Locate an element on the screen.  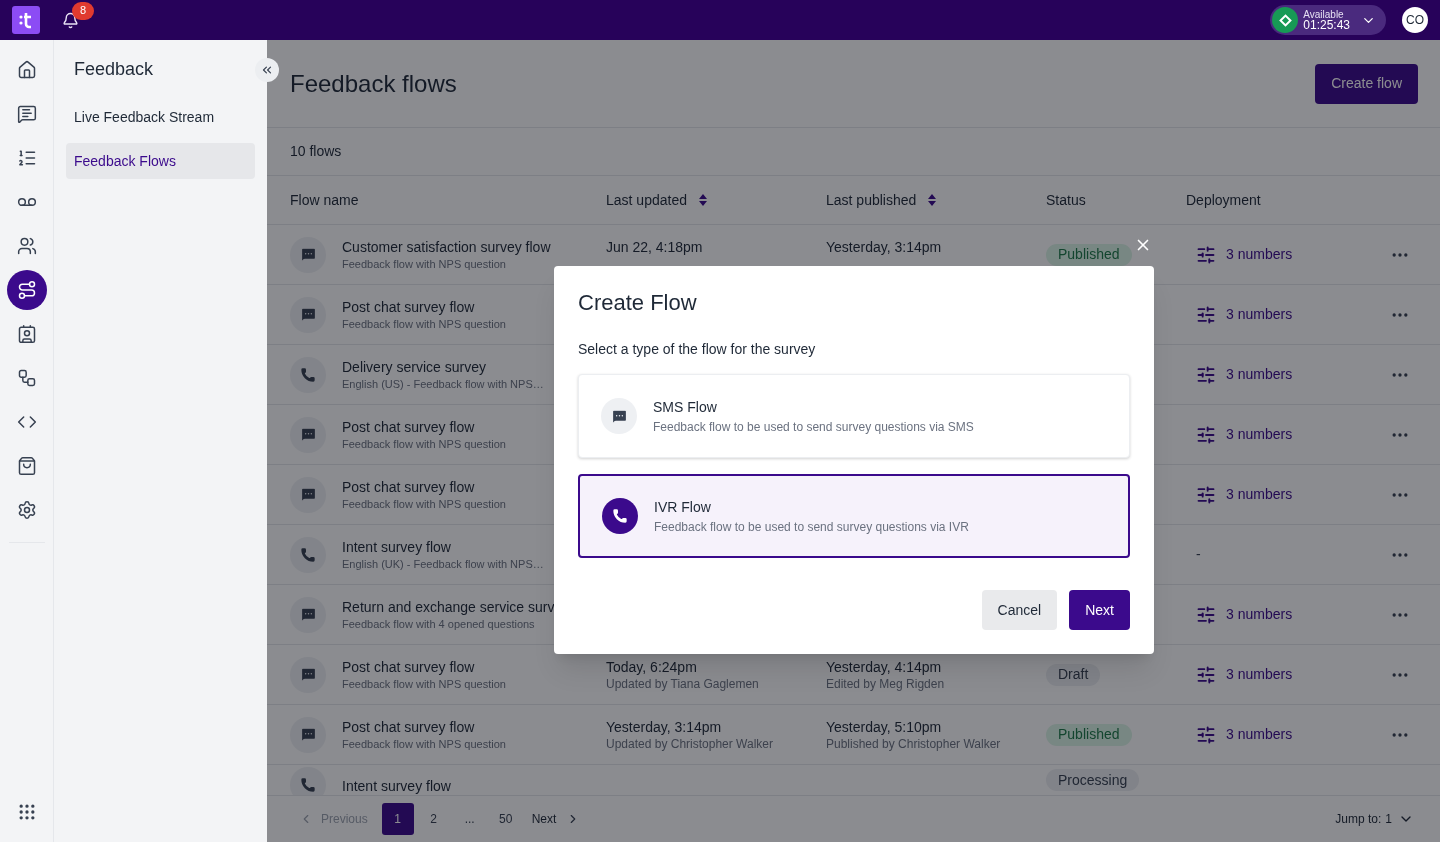
dialog-title: Create Flow is located at coordinates (638, 303).